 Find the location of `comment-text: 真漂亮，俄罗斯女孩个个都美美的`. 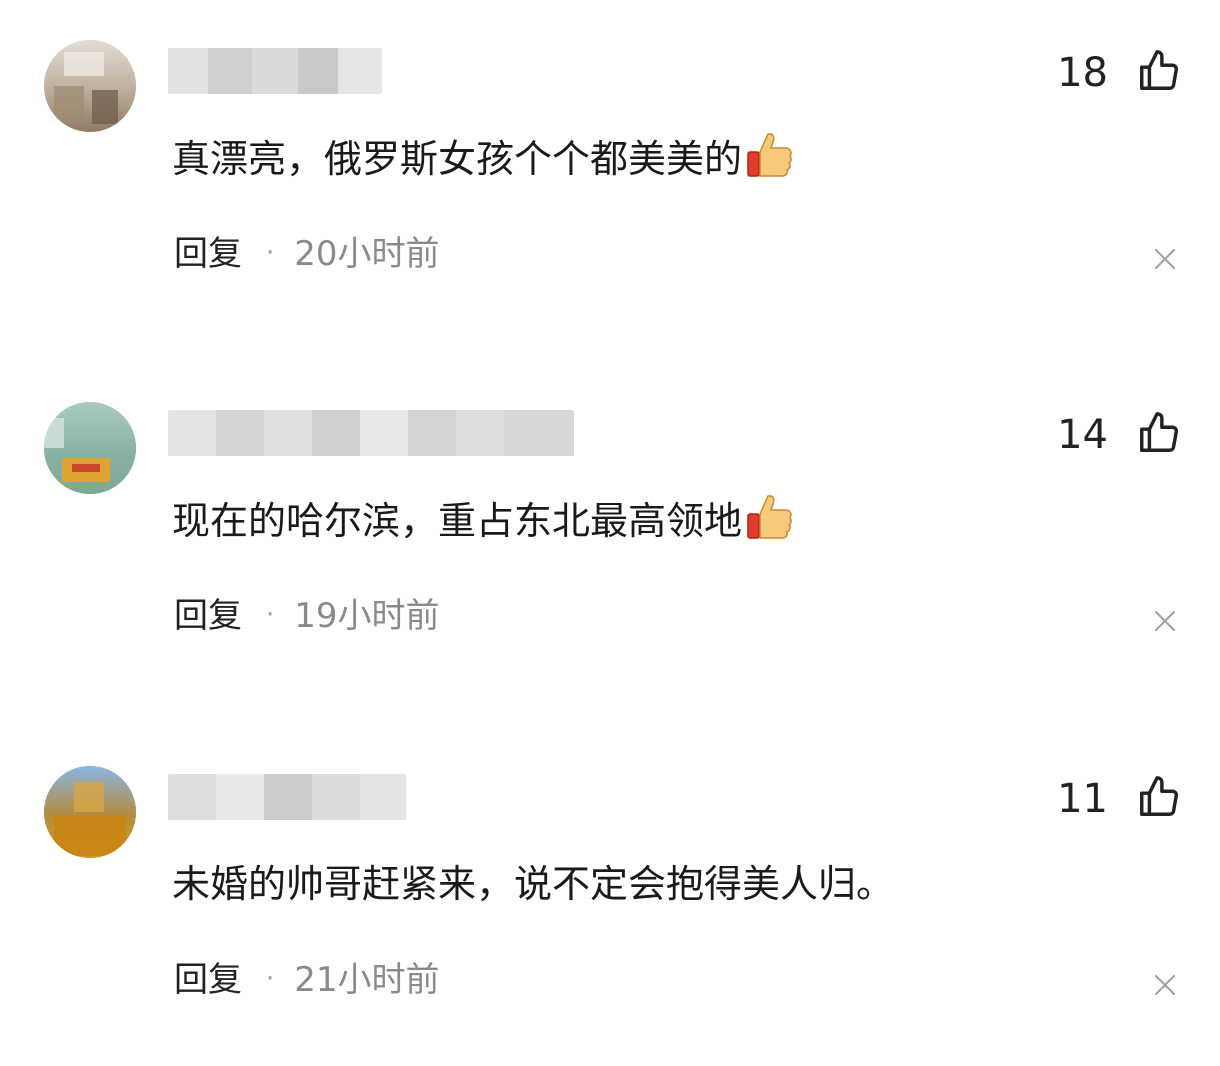

comment-text: 真漂亮，俄罗斯女孩个个都美美的 is located at coordinates (483, 158).